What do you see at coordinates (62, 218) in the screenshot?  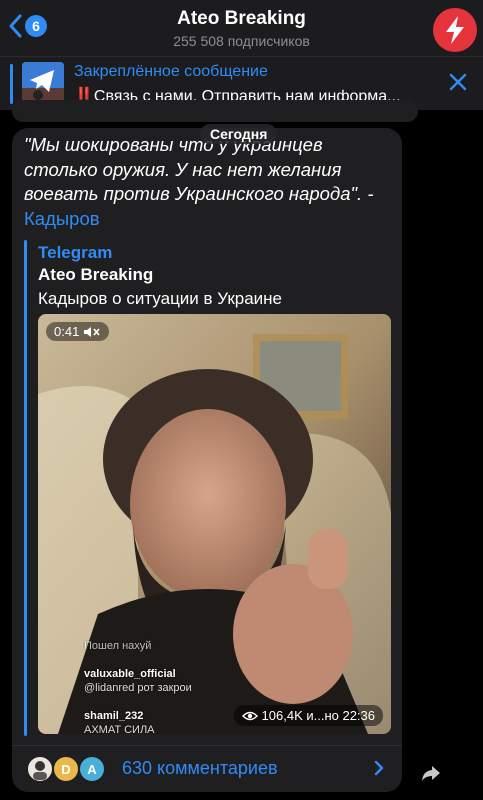 I see `author-link: Кадыров` at bounding box center [62, 218].